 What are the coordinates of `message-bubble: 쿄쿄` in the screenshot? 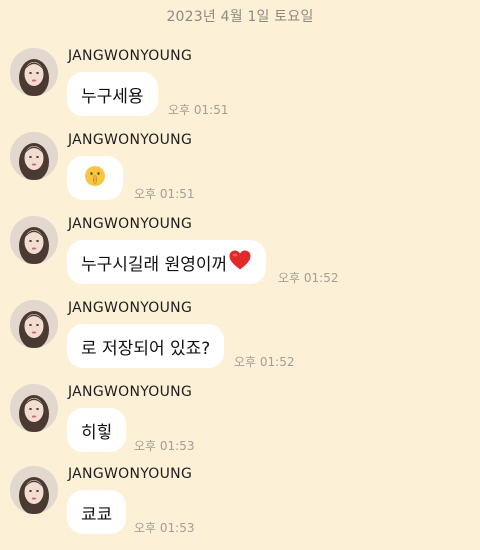 It's located at (97, 512).